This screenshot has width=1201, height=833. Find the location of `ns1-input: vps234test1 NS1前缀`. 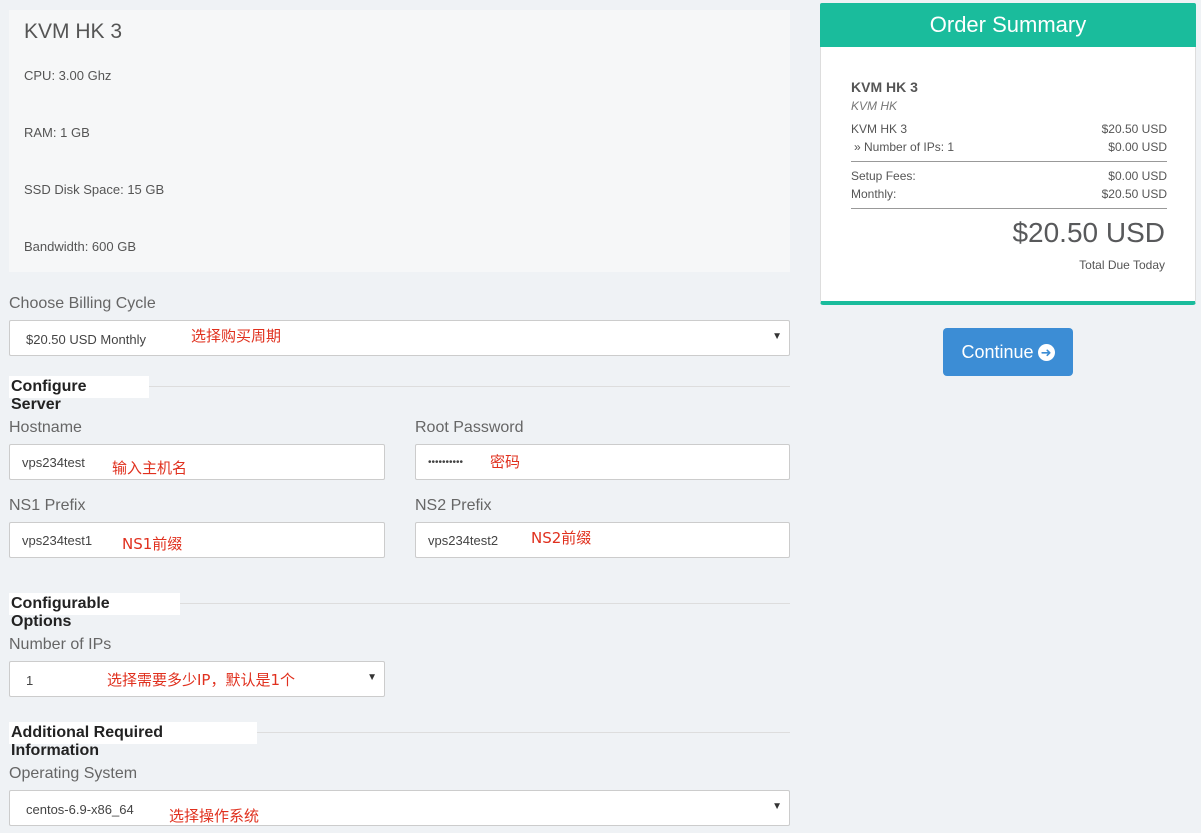

ns1-input: vps234test1 NS1前缀 is located at coordinates (197, 540).